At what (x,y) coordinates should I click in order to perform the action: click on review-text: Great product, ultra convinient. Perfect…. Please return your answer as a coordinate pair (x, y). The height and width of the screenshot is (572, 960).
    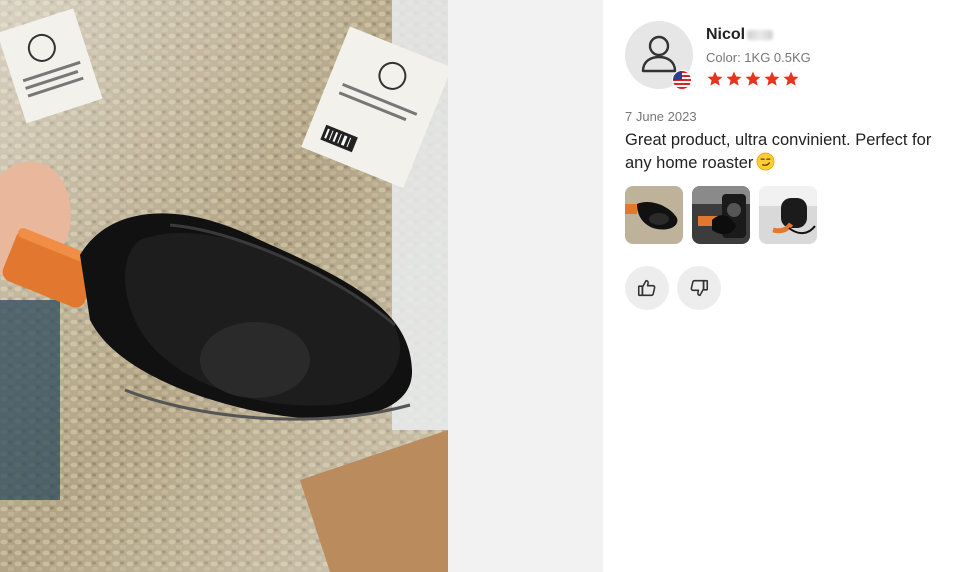
    Looking at the image, I should click on (785, 152).